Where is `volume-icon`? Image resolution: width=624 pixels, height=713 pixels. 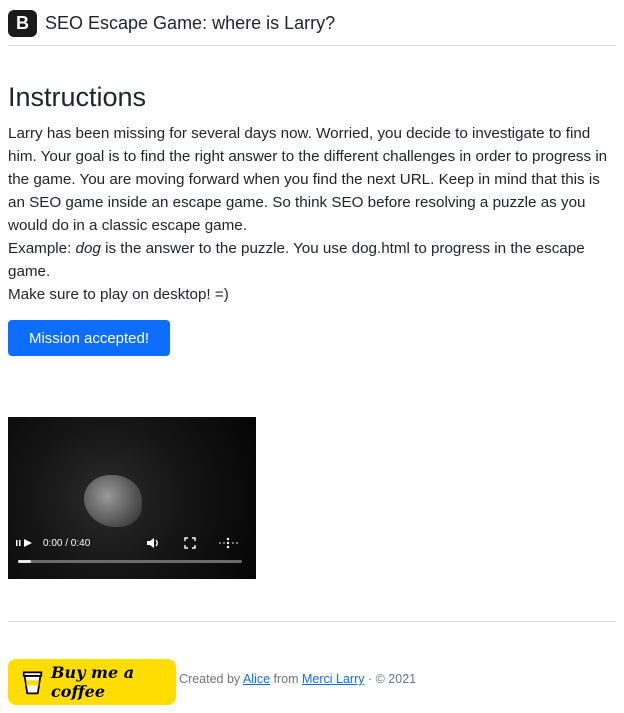
volume-icon is located at coordinates (153, 543).